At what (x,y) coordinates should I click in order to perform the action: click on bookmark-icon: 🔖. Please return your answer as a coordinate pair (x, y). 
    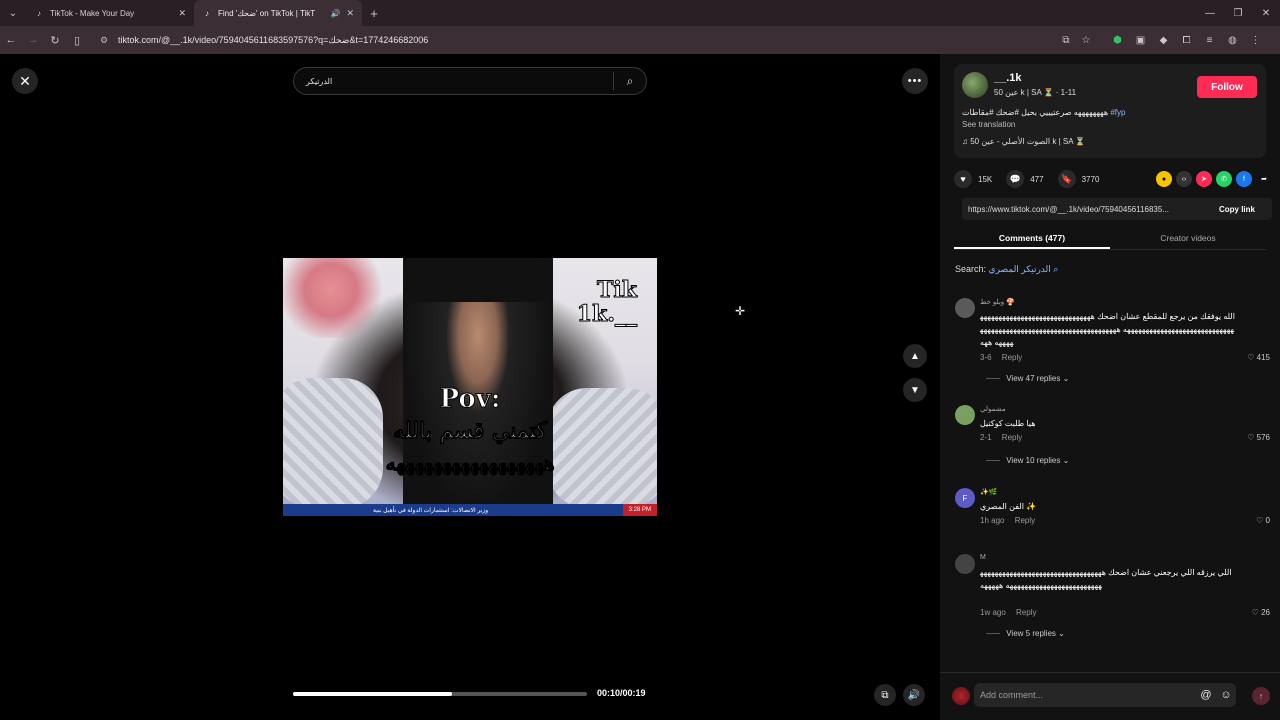
    Looking at the image, I should click on (1066, 179).